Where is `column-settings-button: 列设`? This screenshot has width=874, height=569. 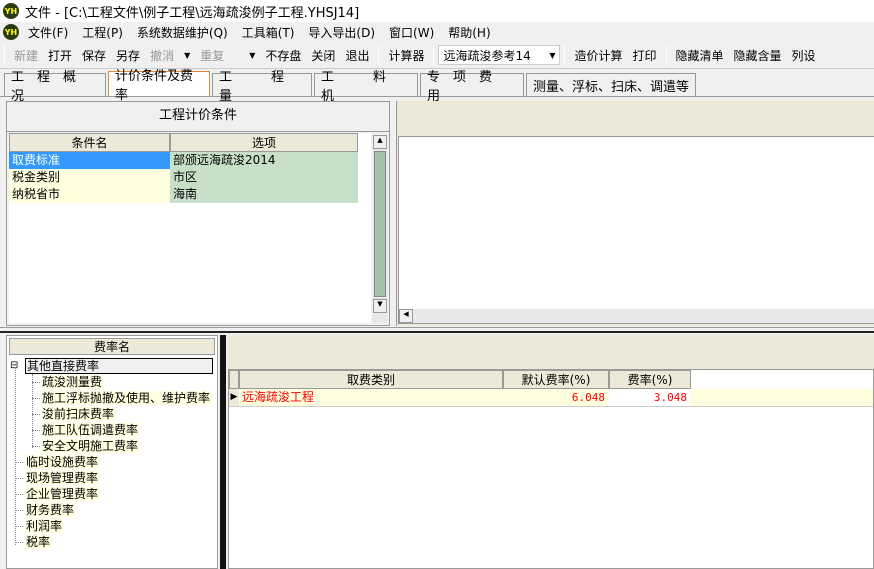 column-settings-button: 列设 is located at coordinates (804, 55).